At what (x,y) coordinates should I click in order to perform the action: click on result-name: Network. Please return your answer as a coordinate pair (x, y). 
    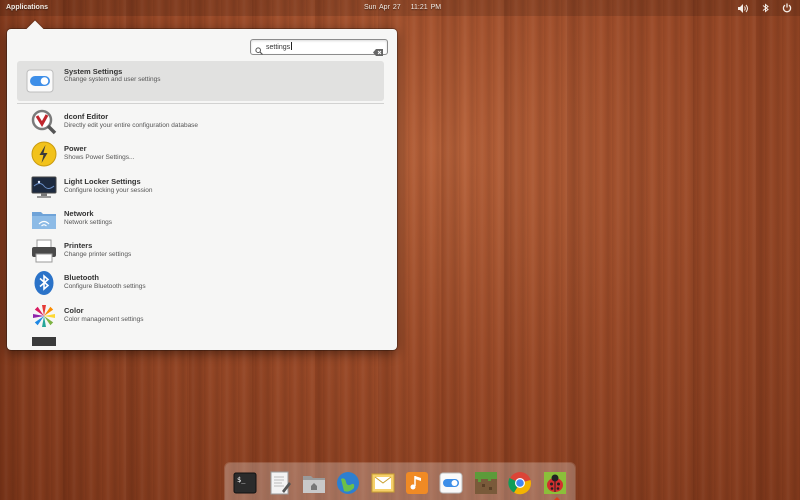
    Looking at the image, I should click on (79, 213).